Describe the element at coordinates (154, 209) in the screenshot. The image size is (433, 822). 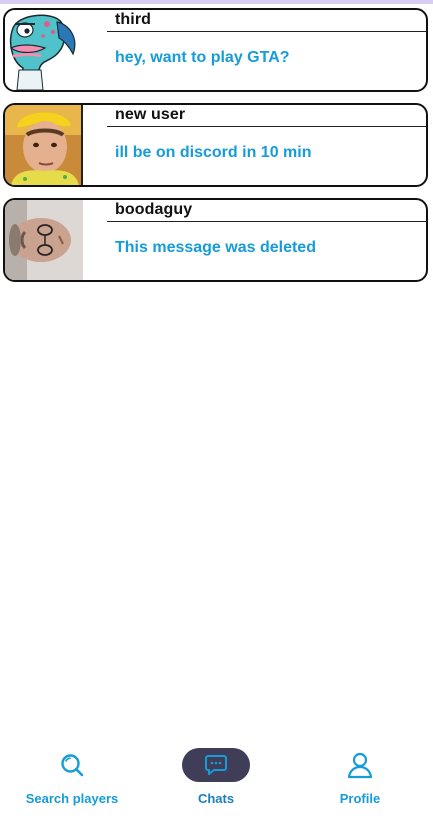
I see `chat-username: boodaguy` at that location.